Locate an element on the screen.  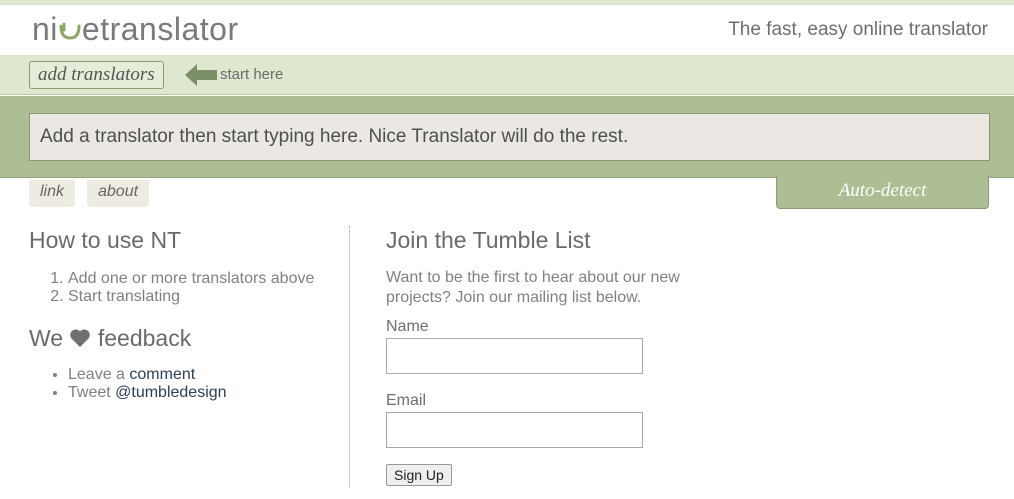
feedback-title-suffix: feedback is located at coordinates (144, 338).